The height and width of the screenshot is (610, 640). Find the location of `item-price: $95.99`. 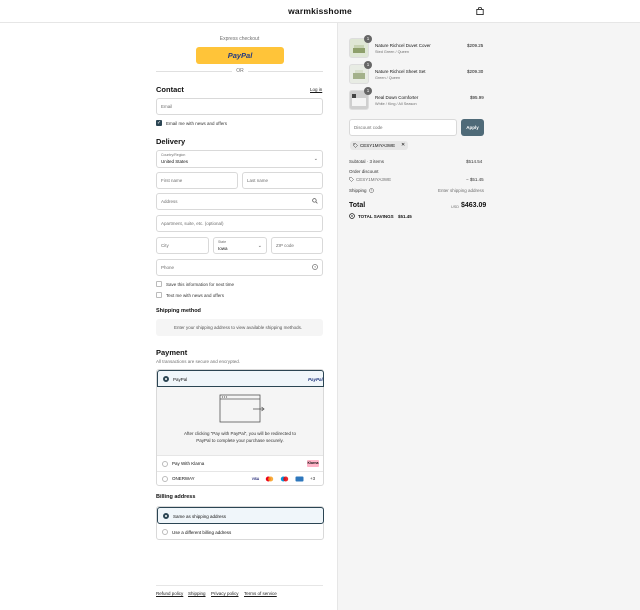

item-price: $95.99 is located at coordinates (477, 97).